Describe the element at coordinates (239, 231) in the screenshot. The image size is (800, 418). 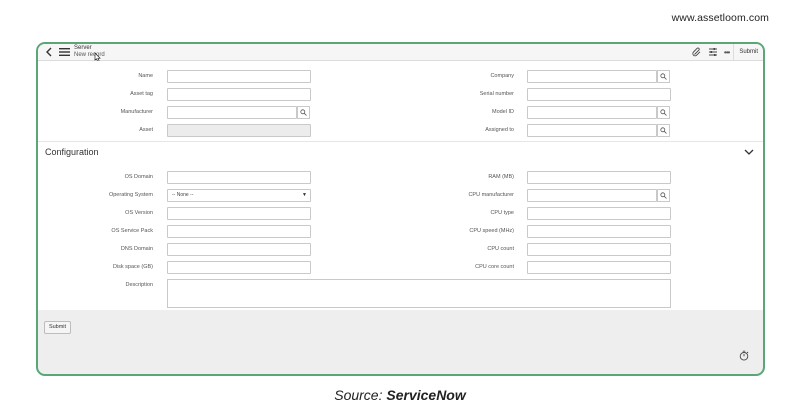
I see `os-service-pack-input` at that location.